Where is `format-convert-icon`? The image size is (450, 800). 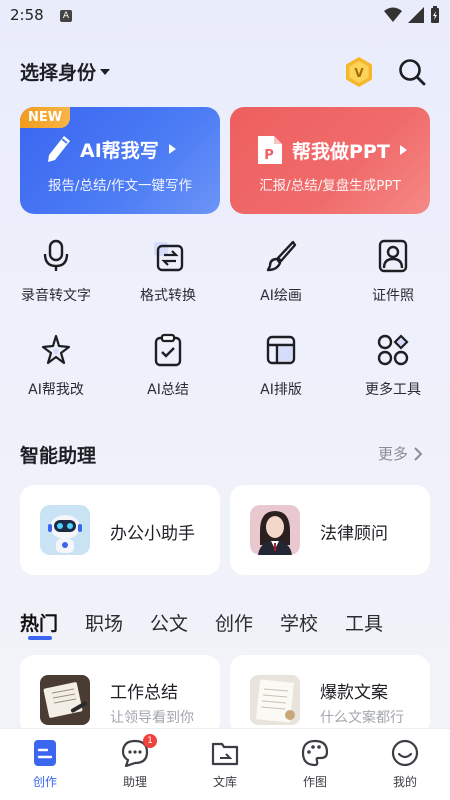 format-convert-icon is located at coordinates (169, 257).